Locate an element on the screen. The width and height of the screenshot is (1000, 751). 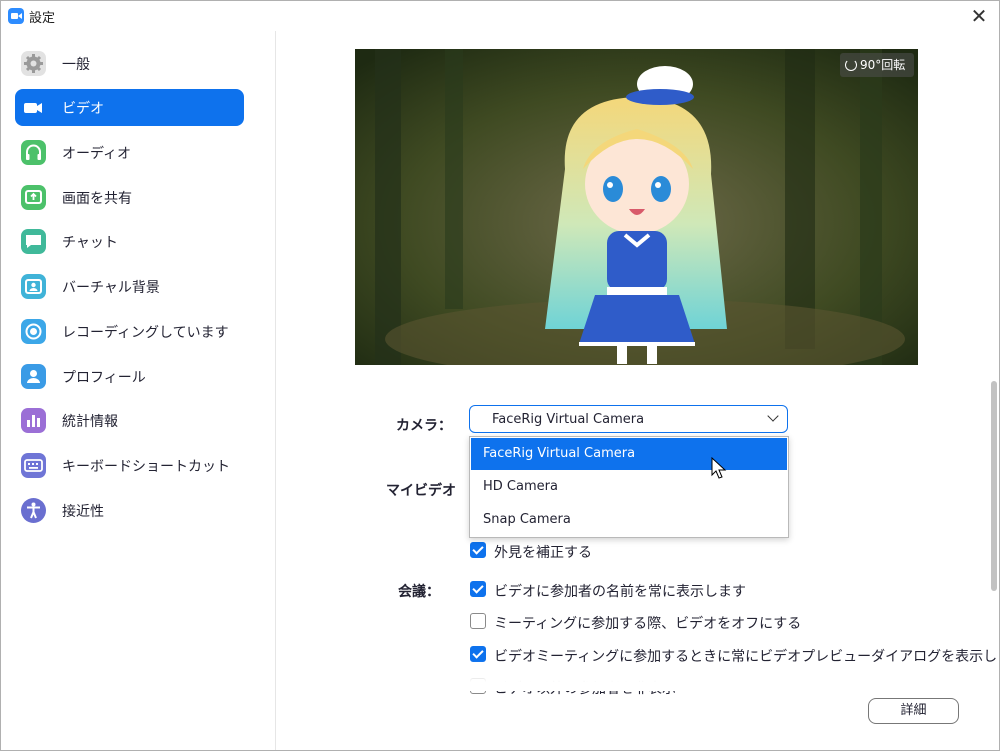
sidebar-item-label: レコーディングしています is located at coordinates (145, 333).